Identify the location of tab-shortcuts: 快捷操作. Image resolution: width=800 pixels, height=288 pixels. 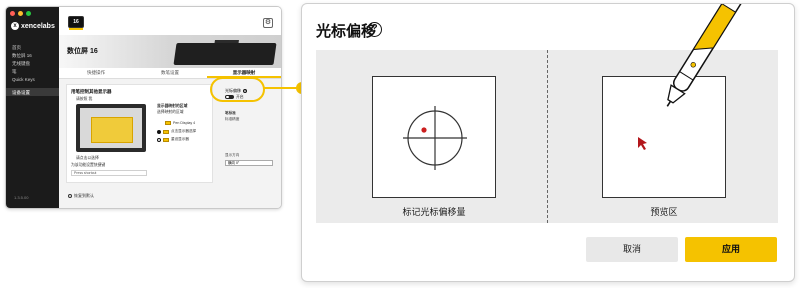
(96, 73).